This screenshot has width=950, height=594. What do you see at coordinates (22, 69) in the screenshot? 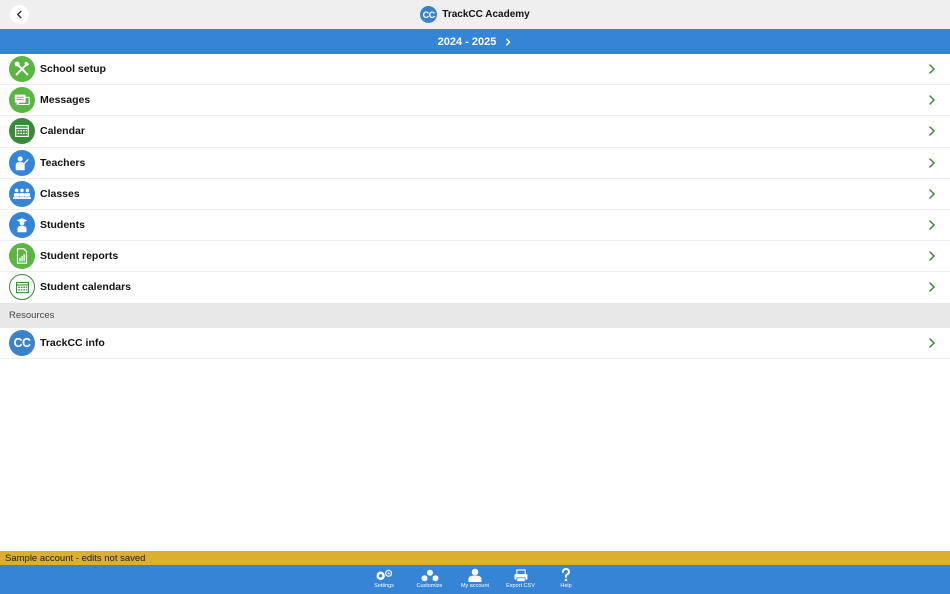
I see `tools-icon` at bounding box center [22, 69].